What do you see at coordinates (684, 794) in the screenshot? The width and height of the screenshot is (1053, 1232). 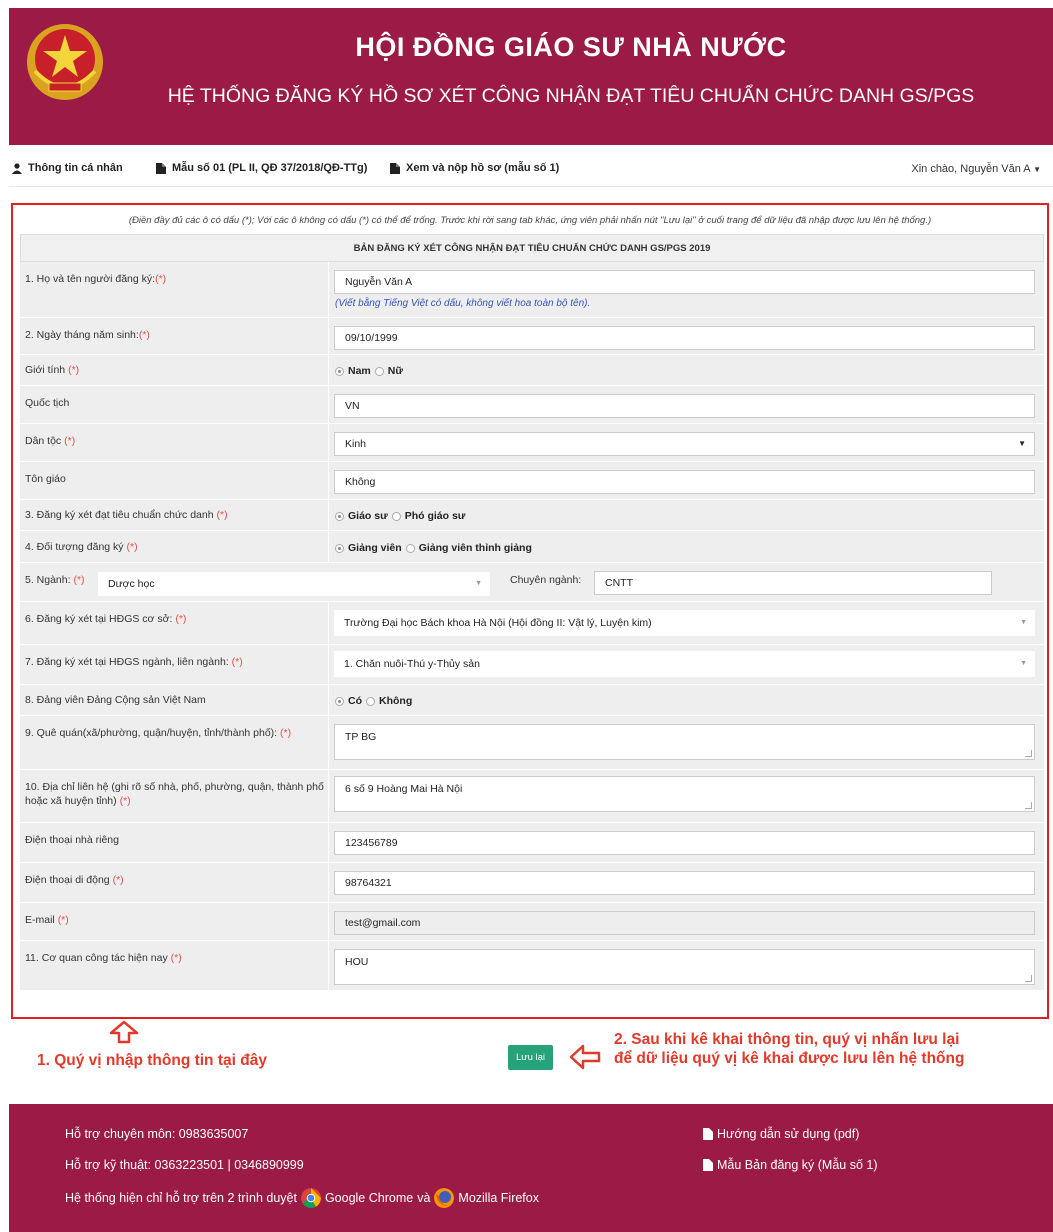 I see `address-textarea: 6 số 9 Hoàng Mai Hà Nội` at bounding box center [684, 794].